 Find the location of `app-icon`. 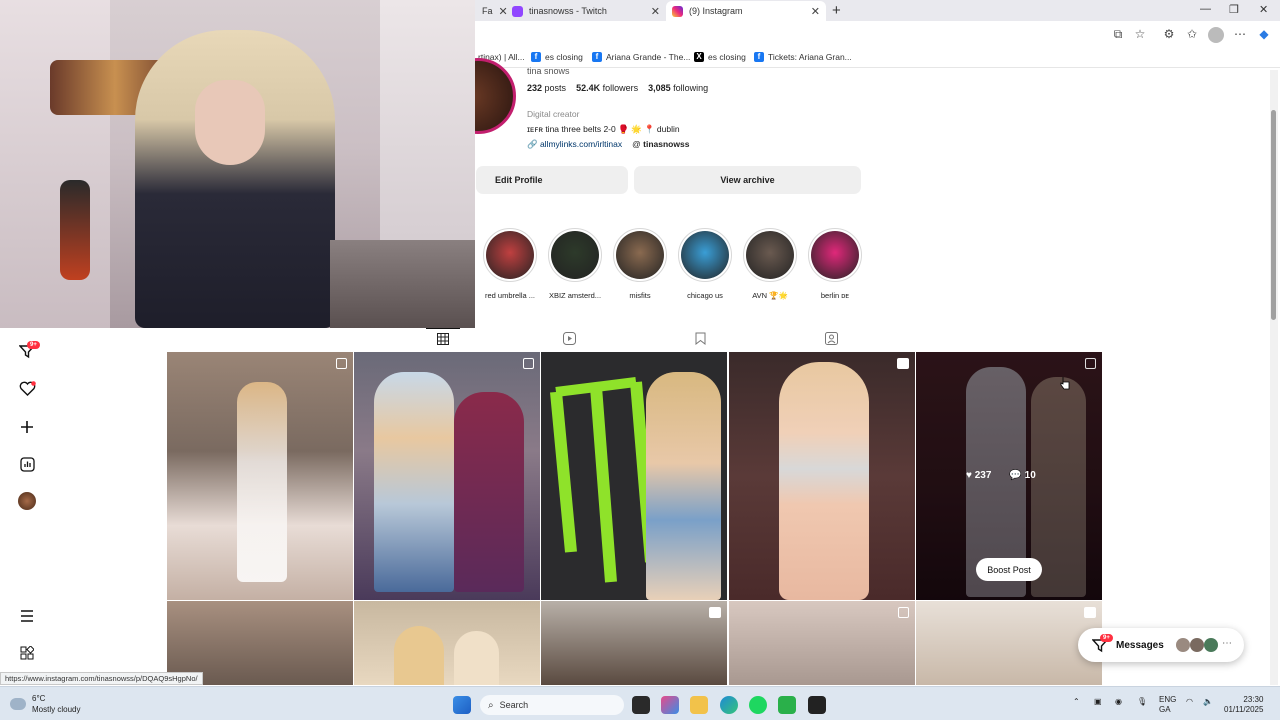

app-icon is located at coordinates (787, 705).